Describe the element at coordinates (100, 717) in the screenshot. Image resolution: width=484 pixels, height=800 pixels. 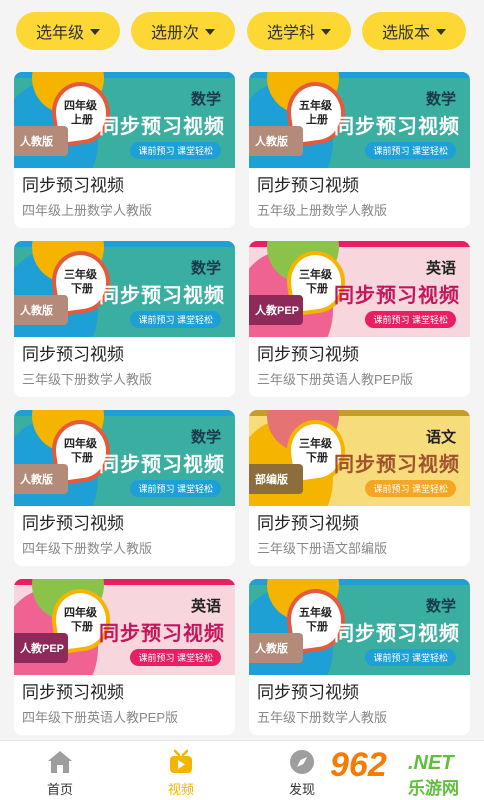
I see `card-subtitle: 四年级下册英语人教PEP版` at that location.